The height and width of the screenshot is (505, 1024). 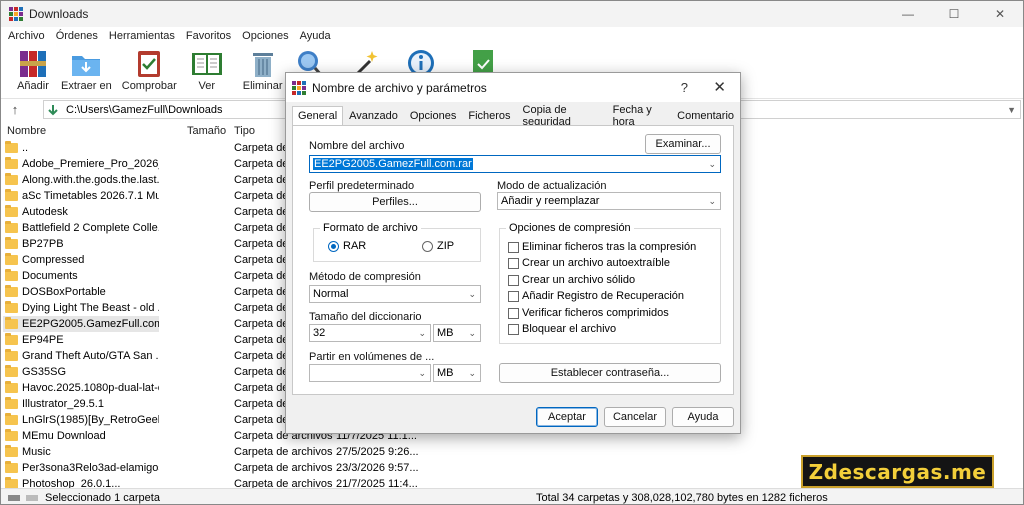 I want to click on checkbox, so click(x=513, y=313).